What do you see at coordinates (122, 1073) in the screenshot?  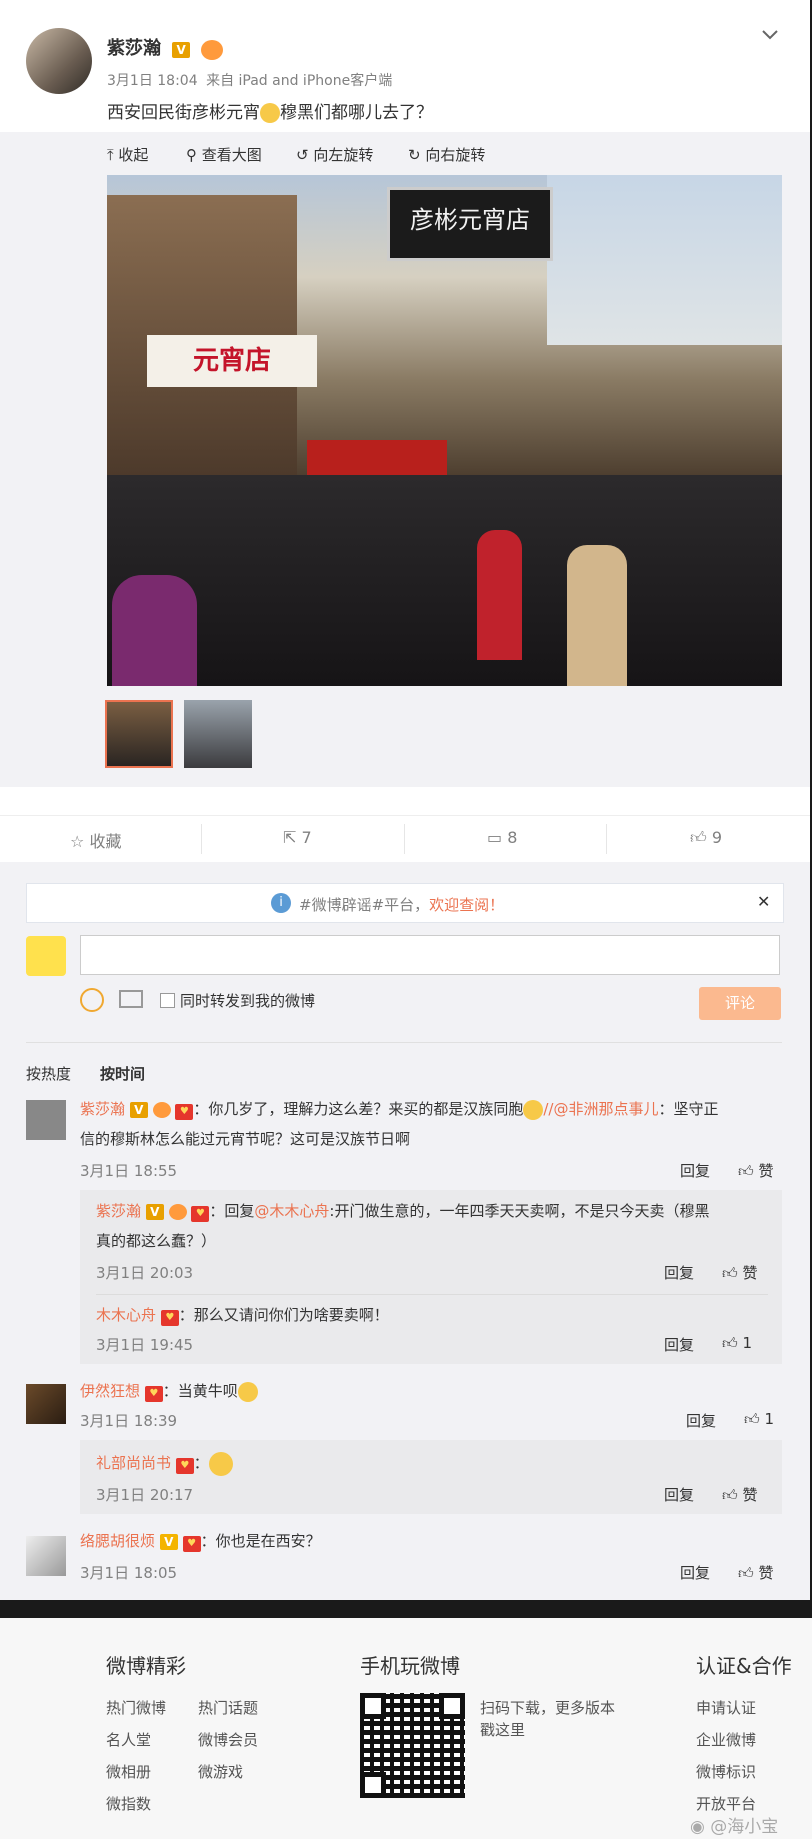 I see `sort-time-tab: 按时间` at bounding box center [122, 1073].